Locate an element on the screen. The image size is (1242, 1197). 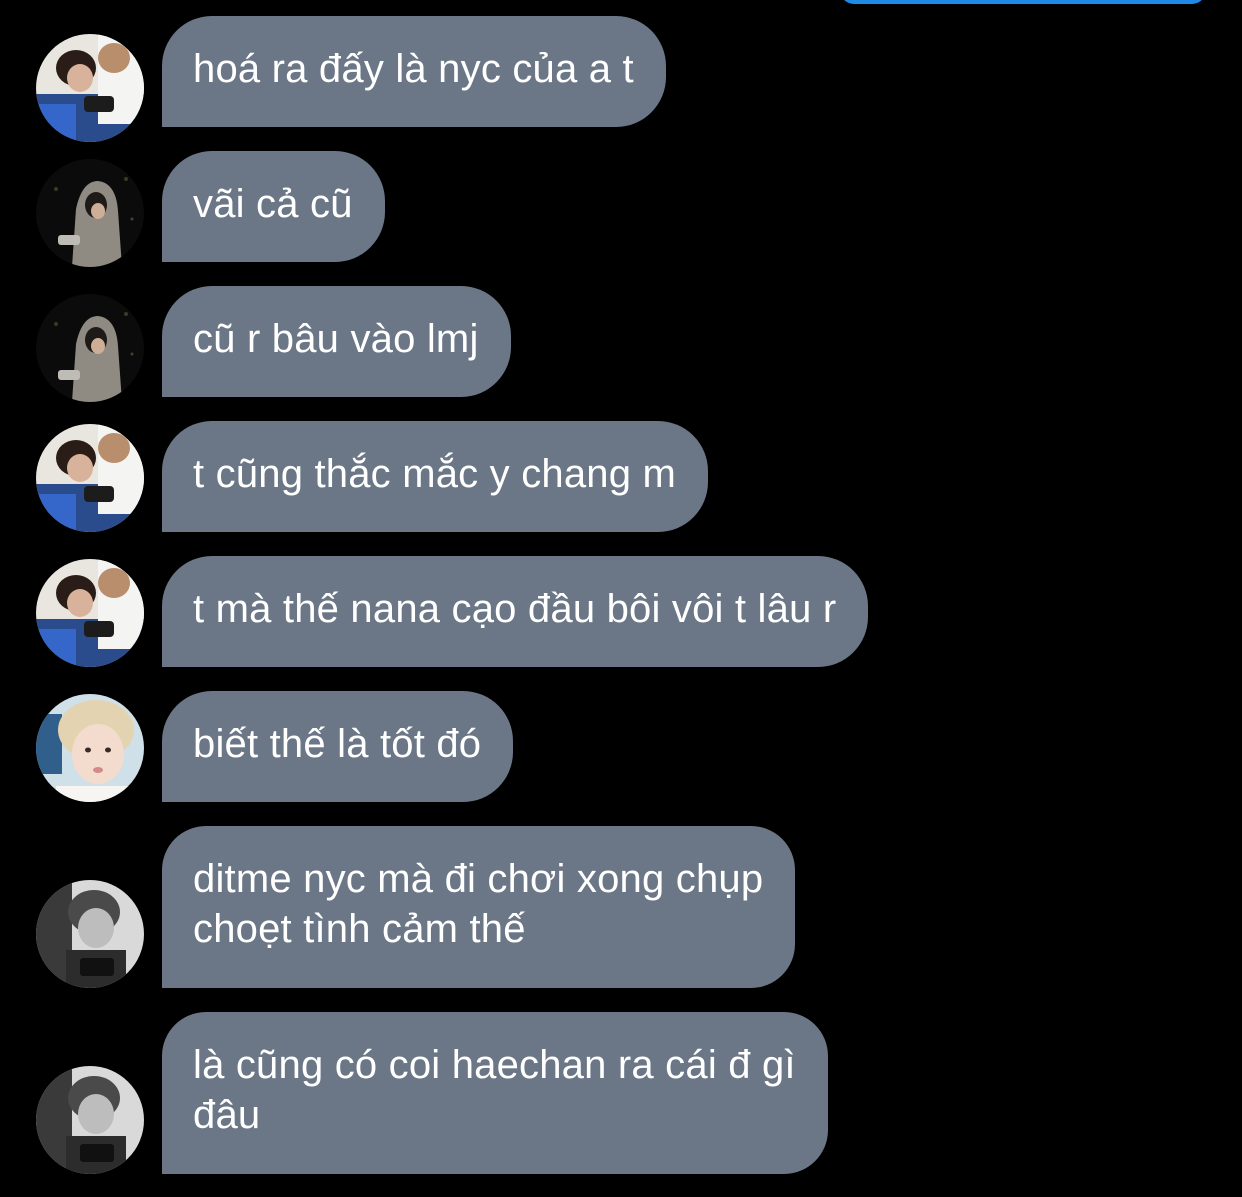
message-row: là cũng có coi haechan ra cái đ gì đâu is located at coordinates (621, 1093).